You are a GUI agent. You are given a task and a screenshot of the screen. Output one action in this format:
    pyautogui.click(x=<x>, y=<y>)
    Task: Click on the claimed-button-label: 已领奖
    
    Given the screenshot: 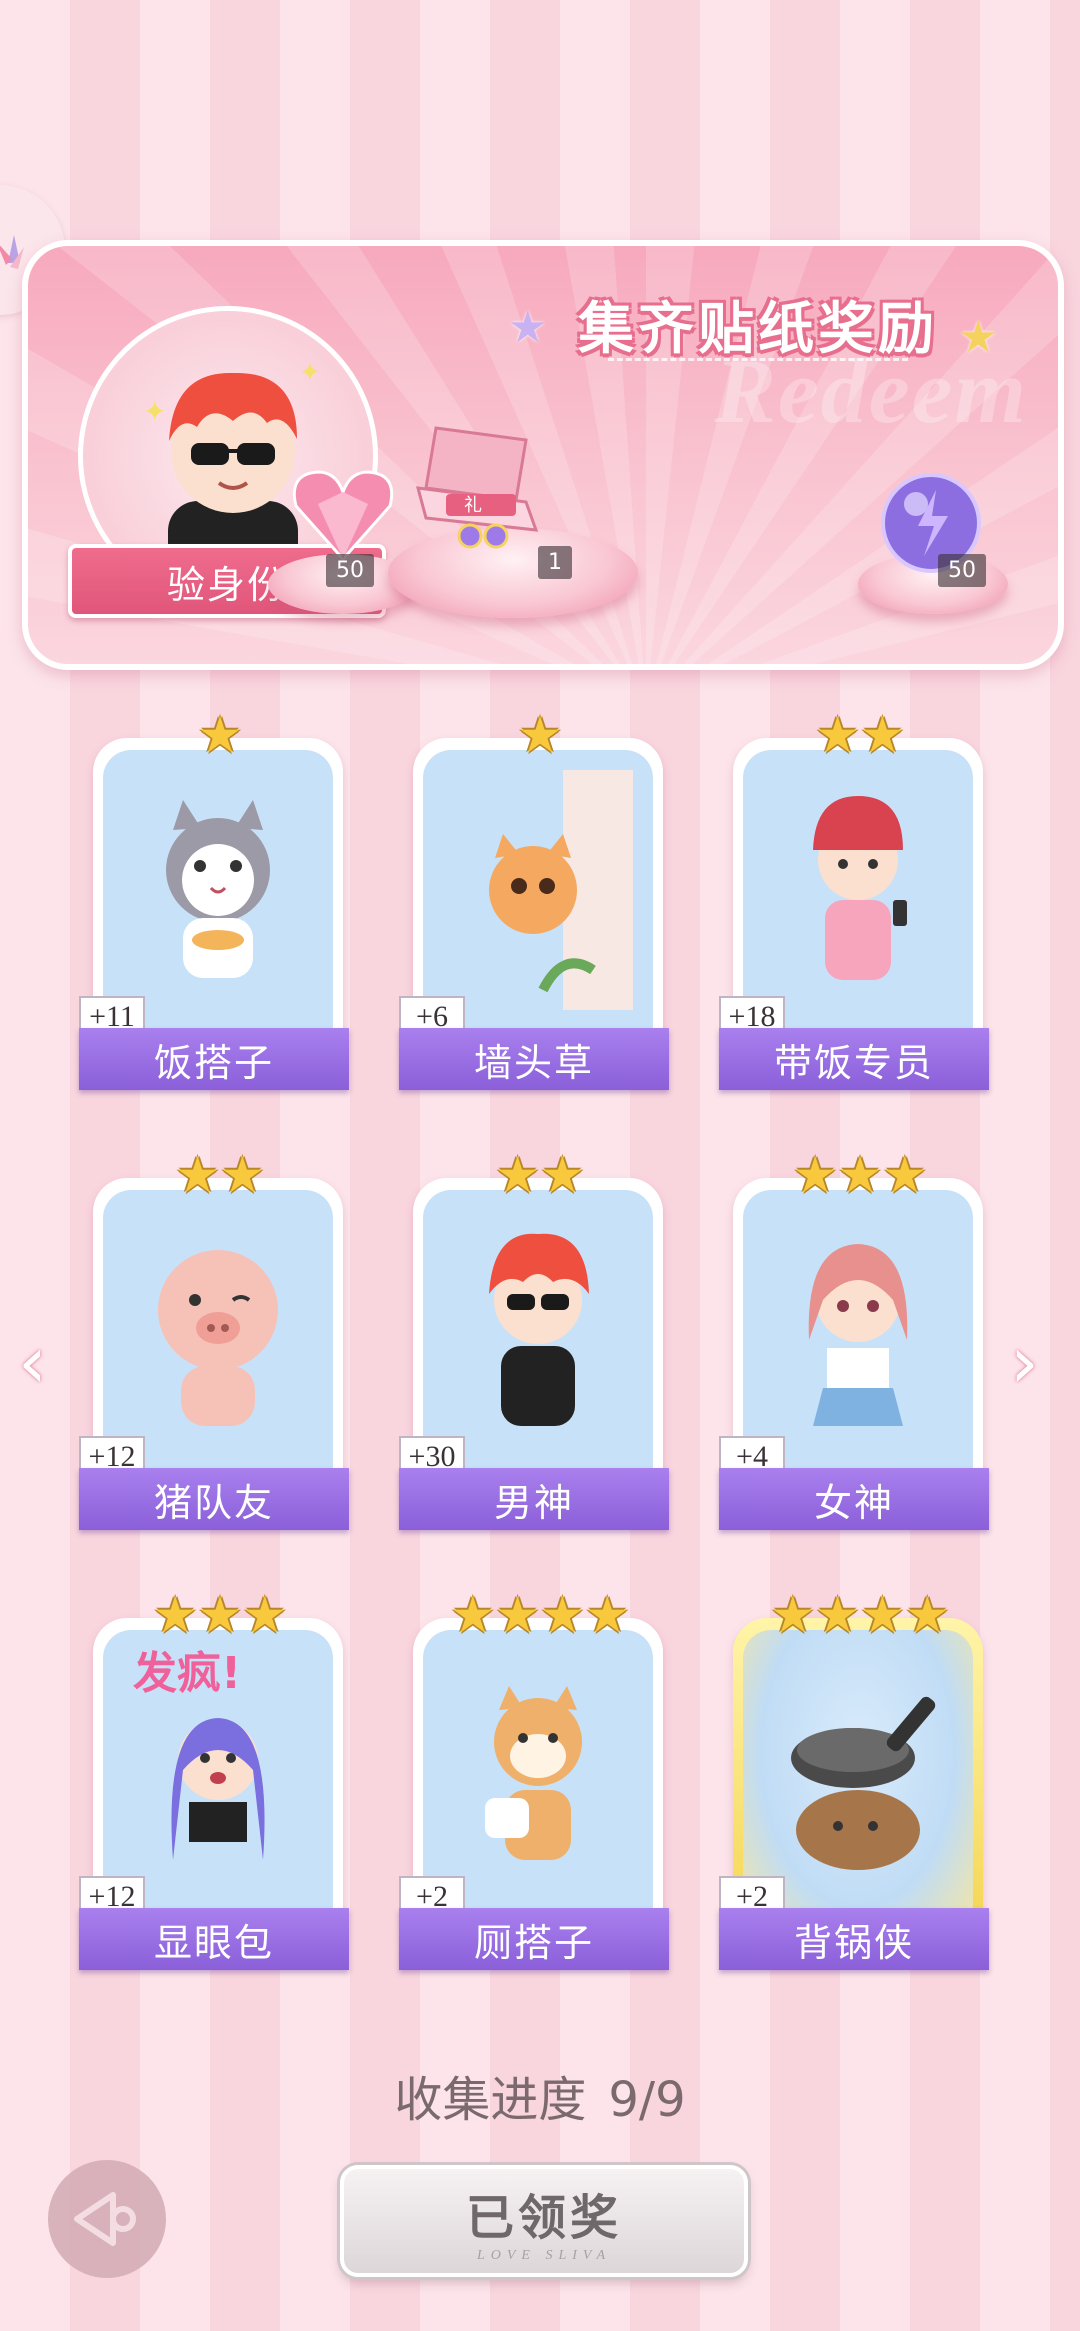 What is the action you would take?
    pyautogui.click(x=543, y=2218)
    